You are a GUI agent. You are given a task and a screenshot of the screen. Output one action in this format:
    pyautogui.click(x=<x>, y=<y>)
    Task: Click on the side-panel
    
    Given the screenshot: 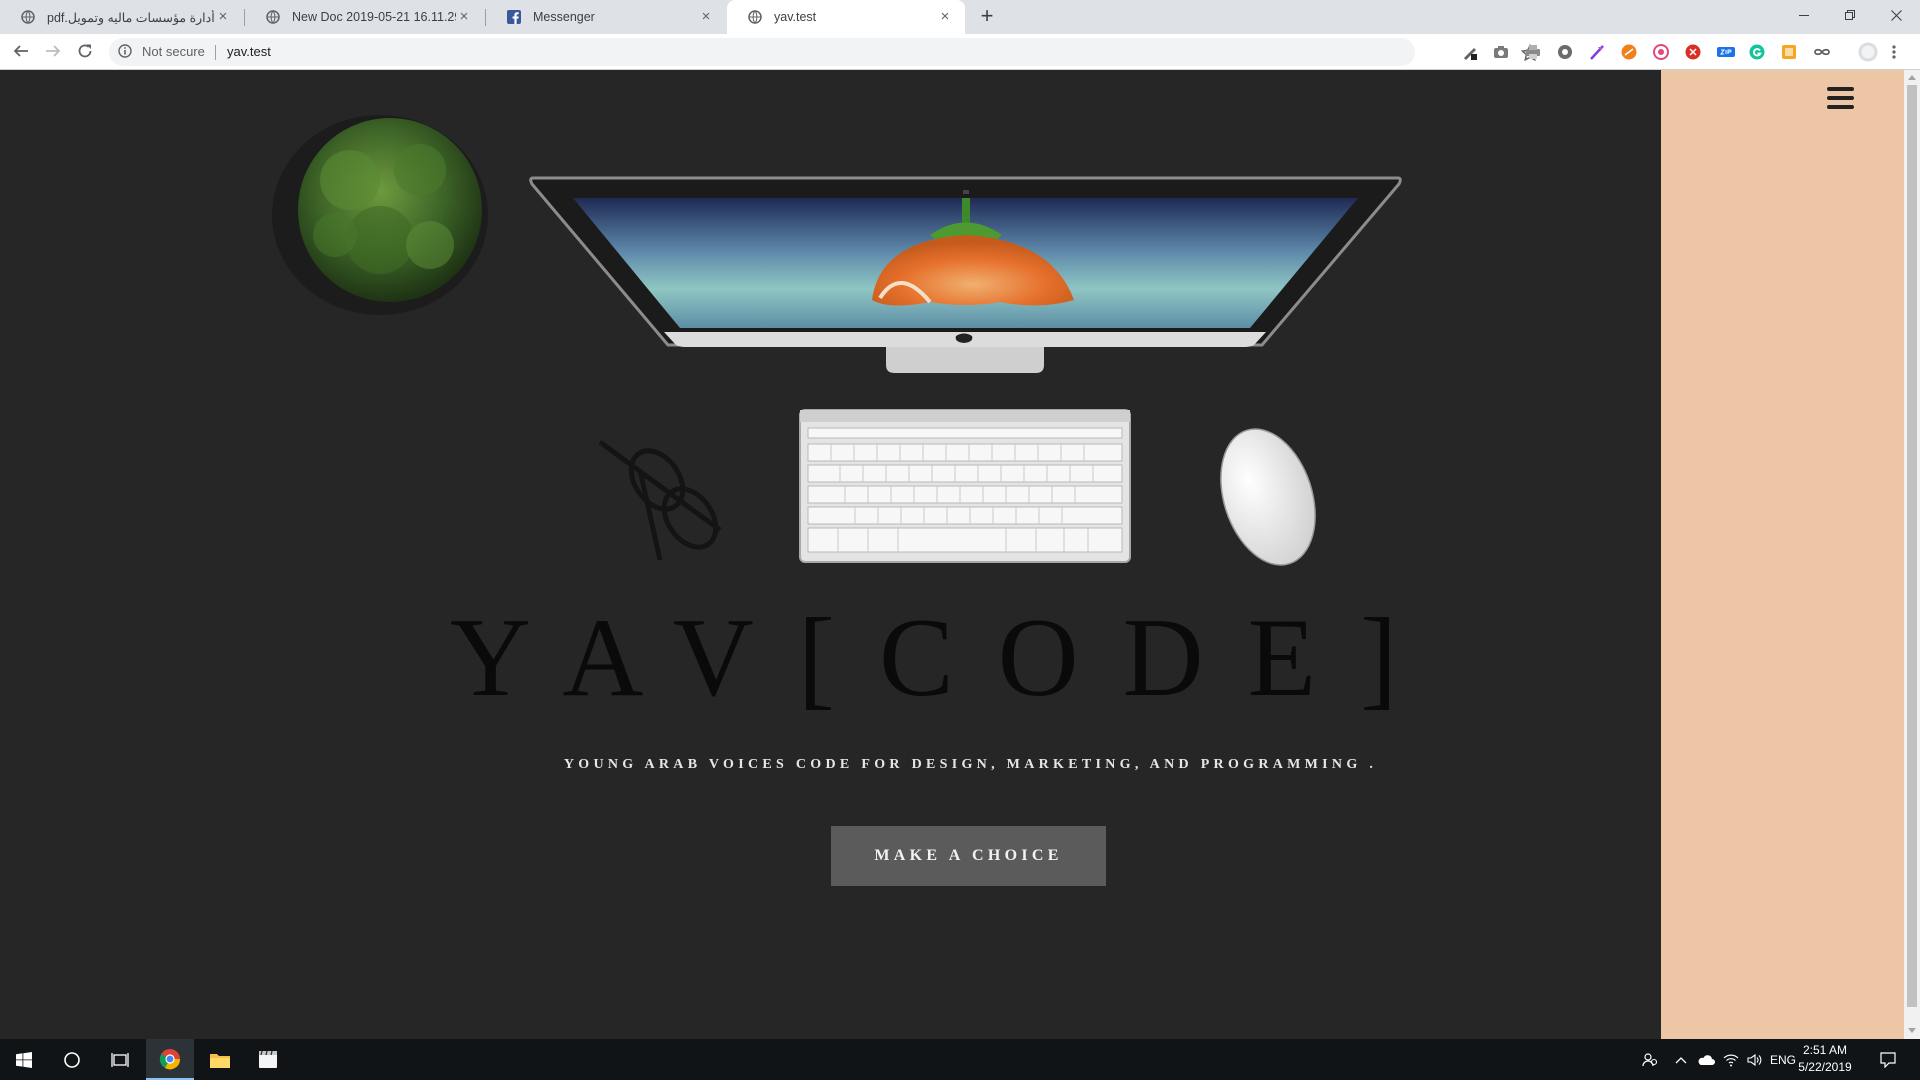 What is the action you would take?
    pyautogui.click(x=1782, y=554)
    